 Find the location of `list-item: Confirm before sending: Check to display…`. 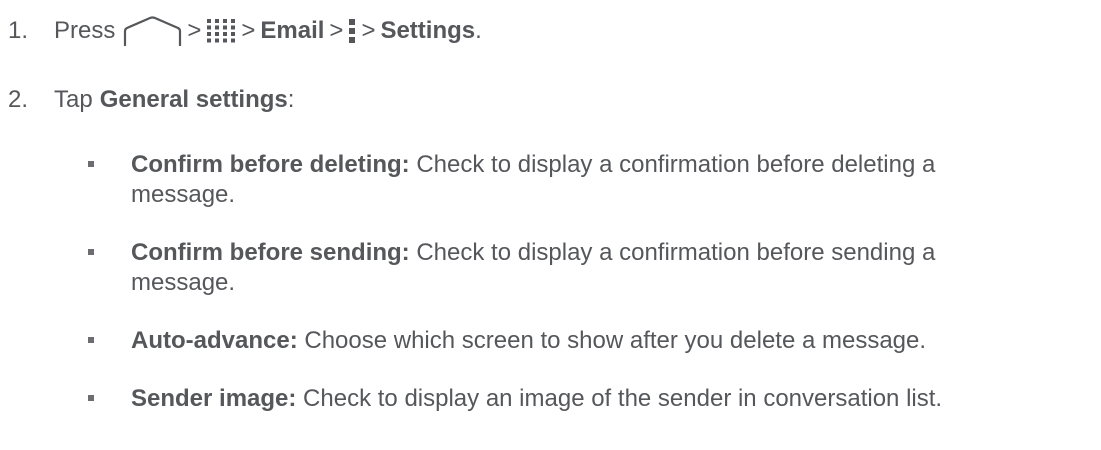

list-item: Confirm before sending: Check to display… is located at coordinates (611, 268).